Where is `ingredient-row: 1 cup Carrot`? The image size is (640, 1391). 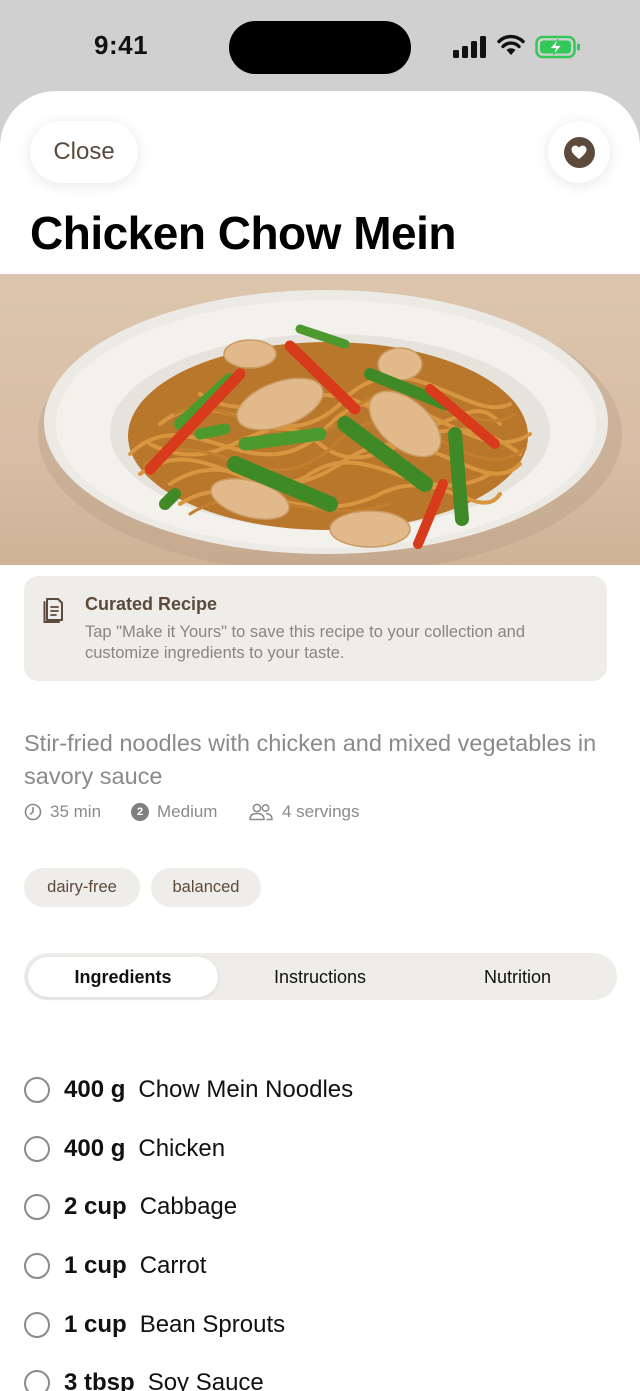
ingredient-row: 1 cup Carrot is located at coordinates (115, 1266).